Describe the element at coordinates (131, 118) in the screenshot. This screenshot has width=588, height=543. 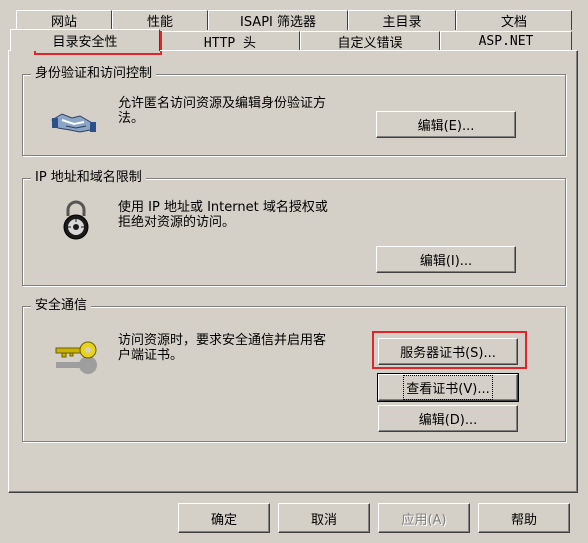
I see `auth-description-line2: 法。` at that location.